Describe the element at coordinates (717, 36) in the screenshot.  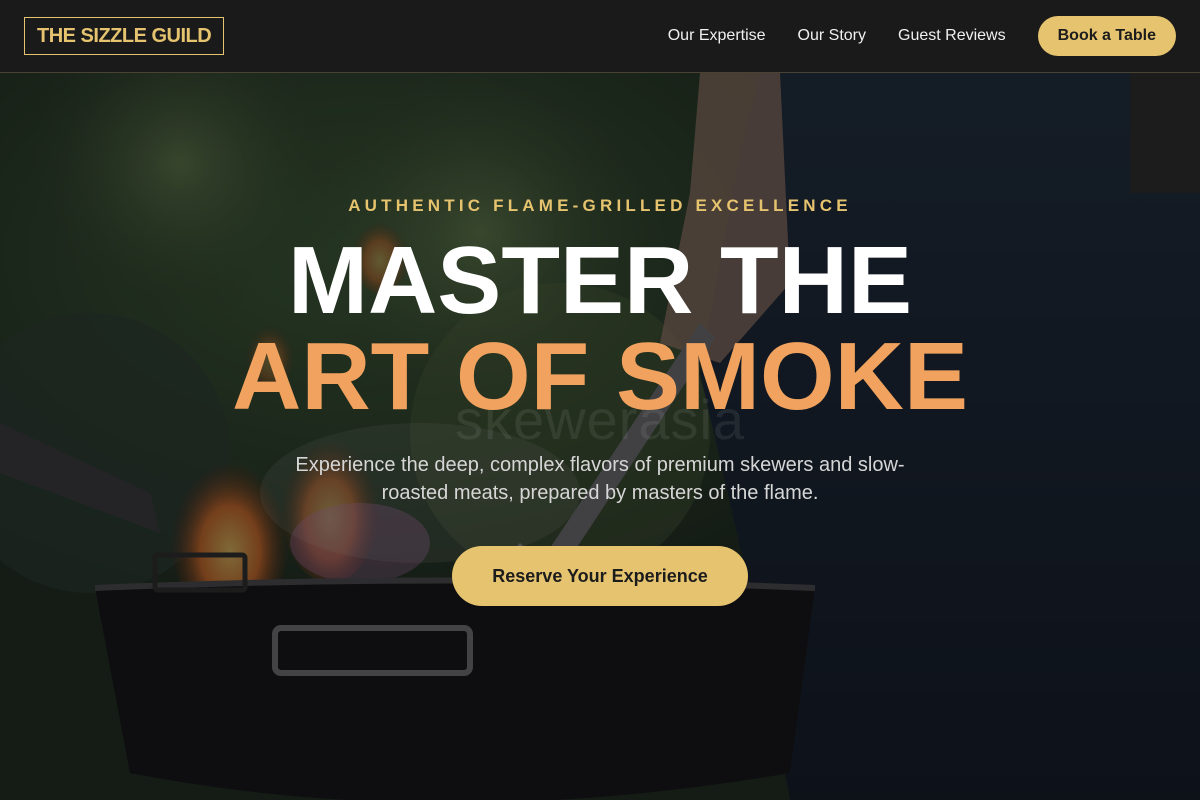
I see `nav-link-our-expertise: Our Expertise` at that location.